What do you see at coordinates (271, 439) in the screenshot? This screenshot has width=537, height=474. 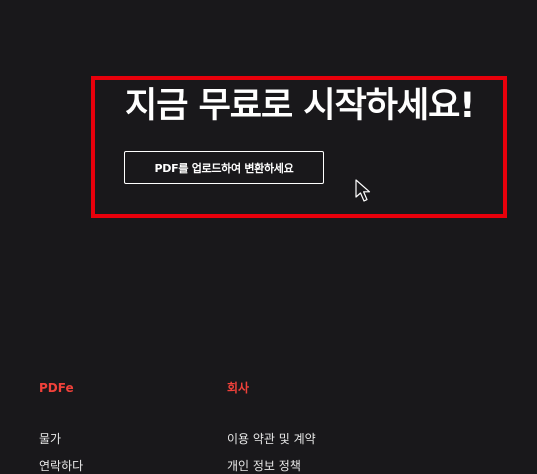 I see `footer-link-terms: 이용 약관 및 계약` at bounding box center [271, 439].